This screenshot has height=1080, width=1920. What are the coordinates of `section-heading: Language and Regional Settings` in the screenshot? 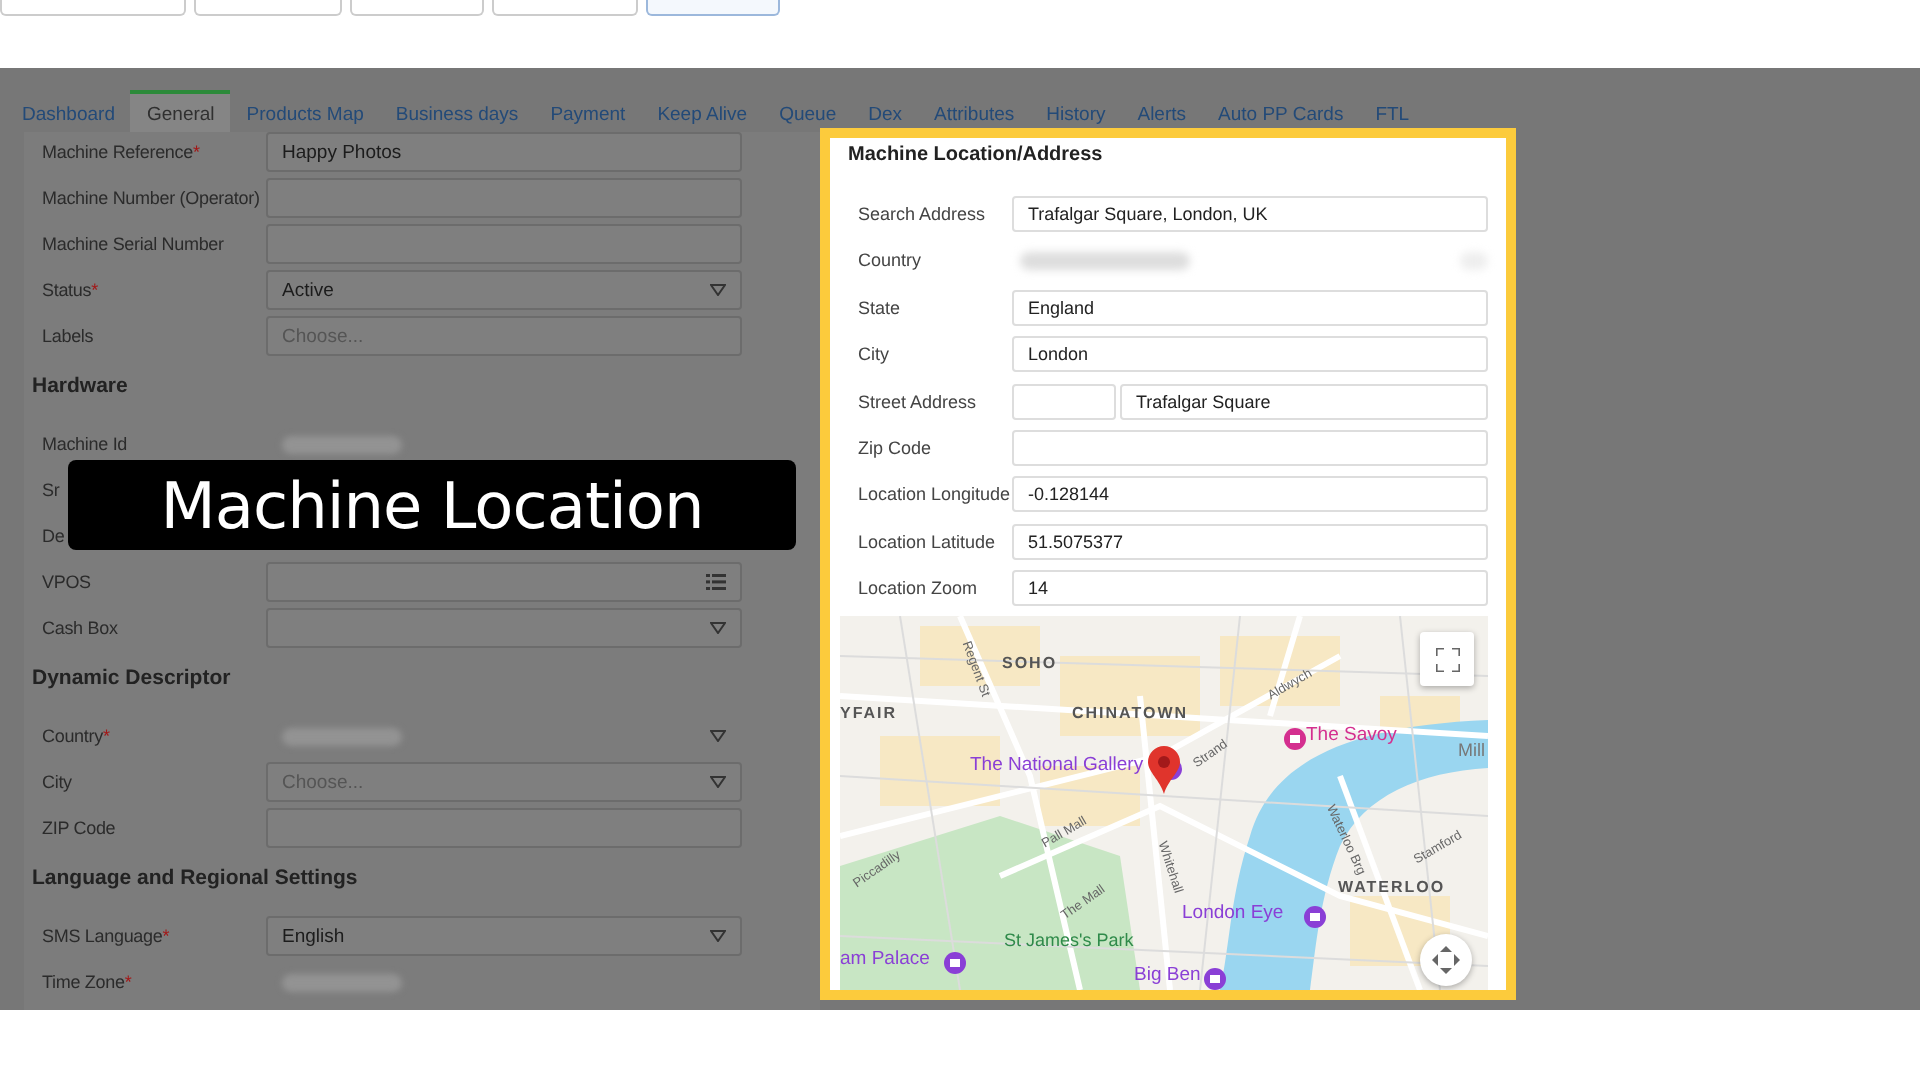 It's located at (196, 878).